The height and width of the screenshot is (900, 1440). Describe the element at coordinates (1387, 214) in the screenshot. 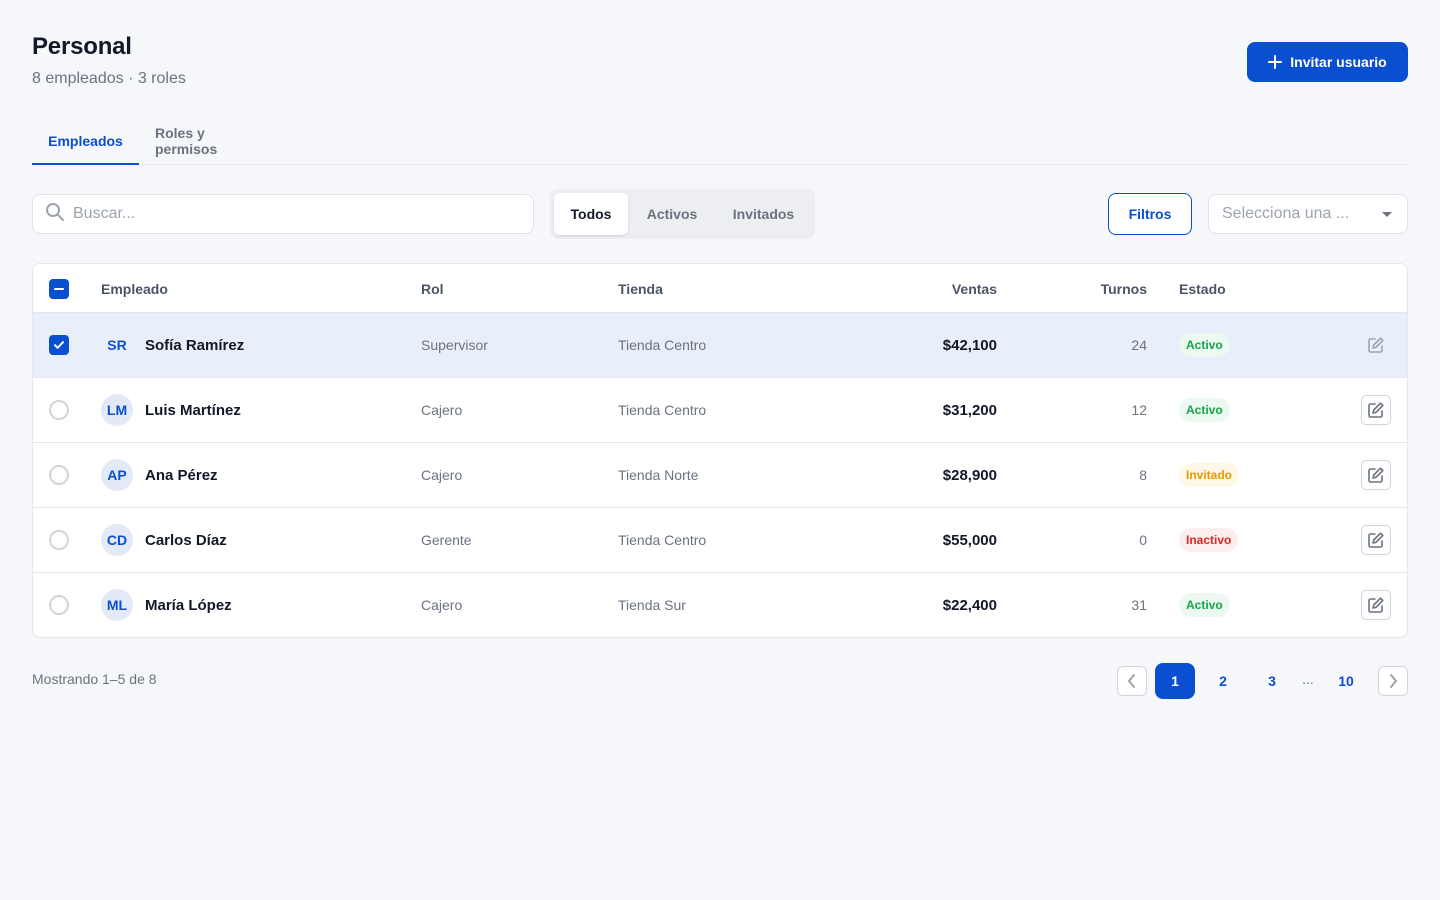

I see `chevron-down-icon` at that location.